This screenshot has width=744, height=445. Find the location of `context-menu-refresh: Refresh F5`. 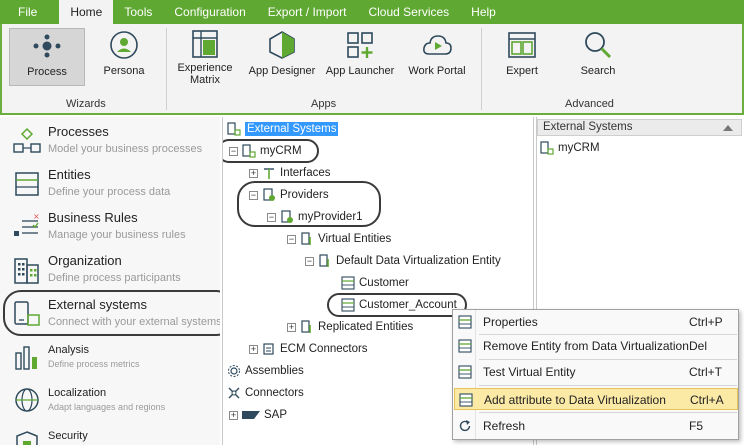

context-menu-refresh: Refresh F5 is located at coordinates (596, 426).